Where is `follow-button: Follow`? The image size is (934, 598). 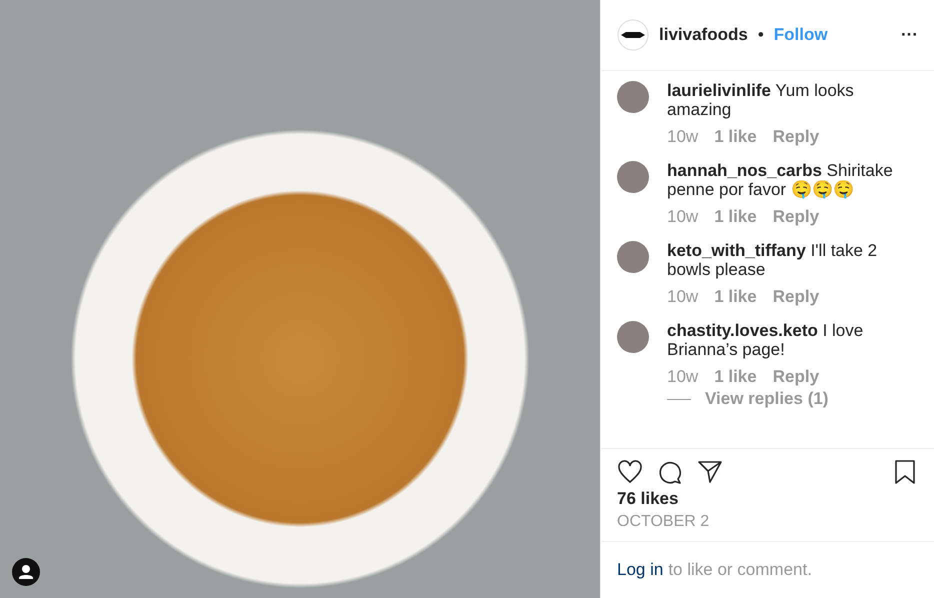 follow-button: Follow is located at coordinates (801, 35).